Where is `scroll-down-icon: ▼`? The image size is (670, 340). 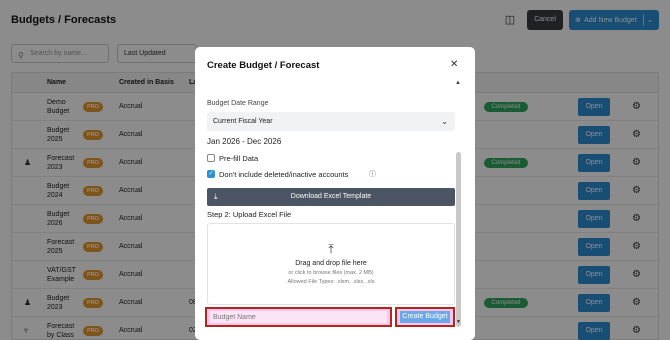
scroll-down-icon: ▼ is located at coordinates (458, 322).